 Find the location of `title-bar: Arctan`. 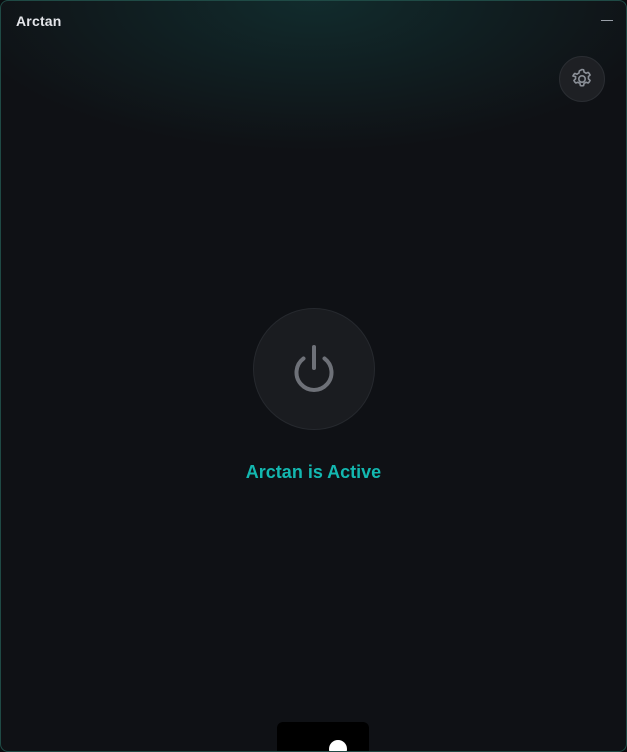

title-bar: Arctan is located at coordinates (313, 22).